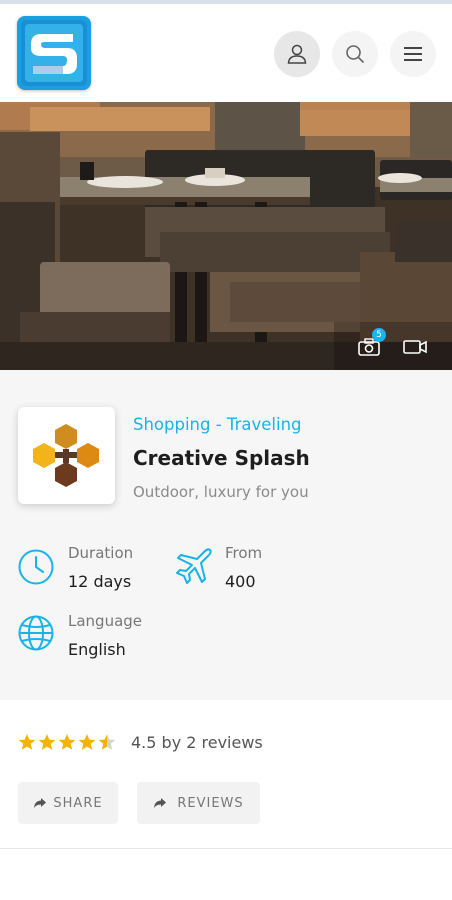 Image resolution: width=452 pixels, height=900 pixels. What do you see at coordinates (370, 343) in the screenshot?
I see `photos-button: 5` at bounding box center [370, 343].